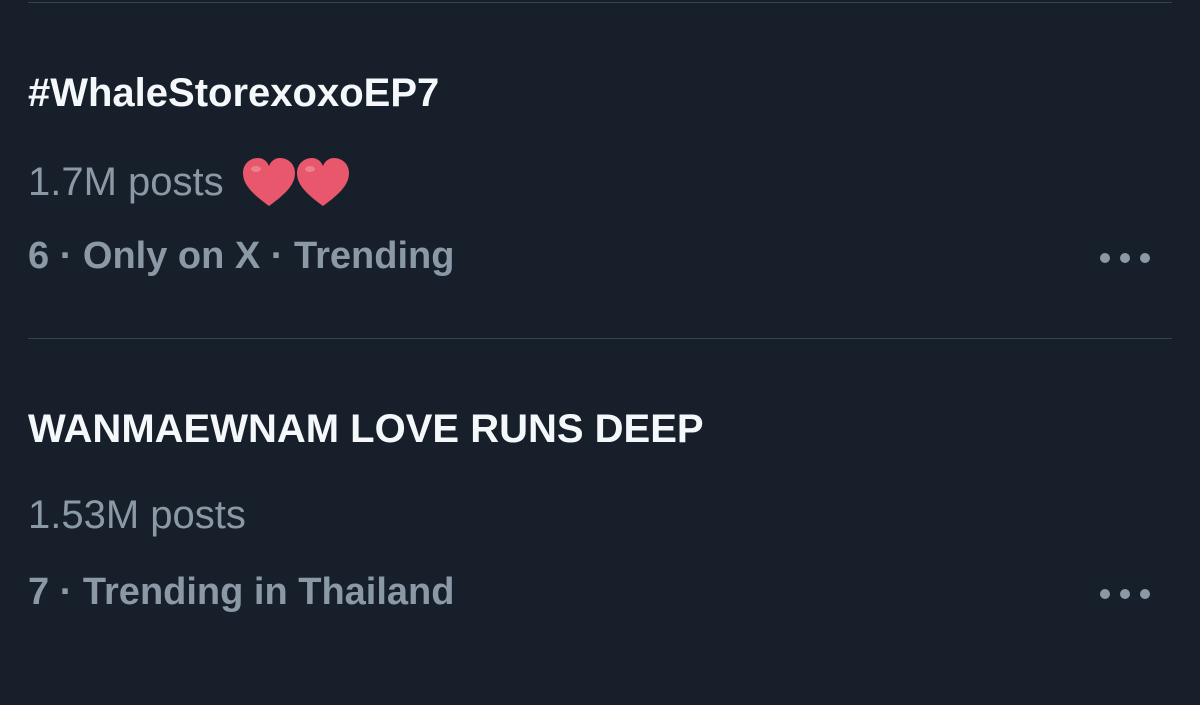 This screenshot has width=1200, height=705. I want to click on trend-context: 6 · Only on X · Trending, so click(241, 256).